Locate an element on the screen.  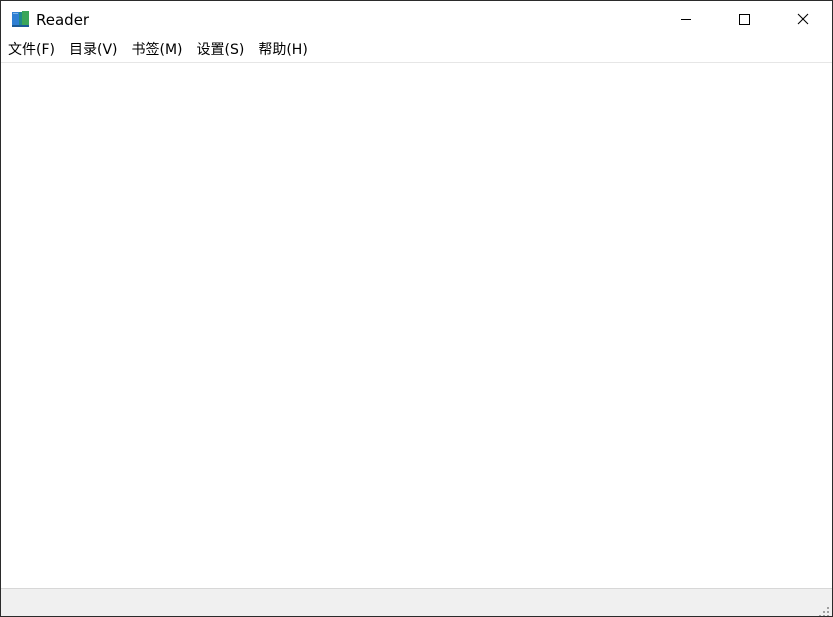
maximize-button is located at coordinates (744, 19).